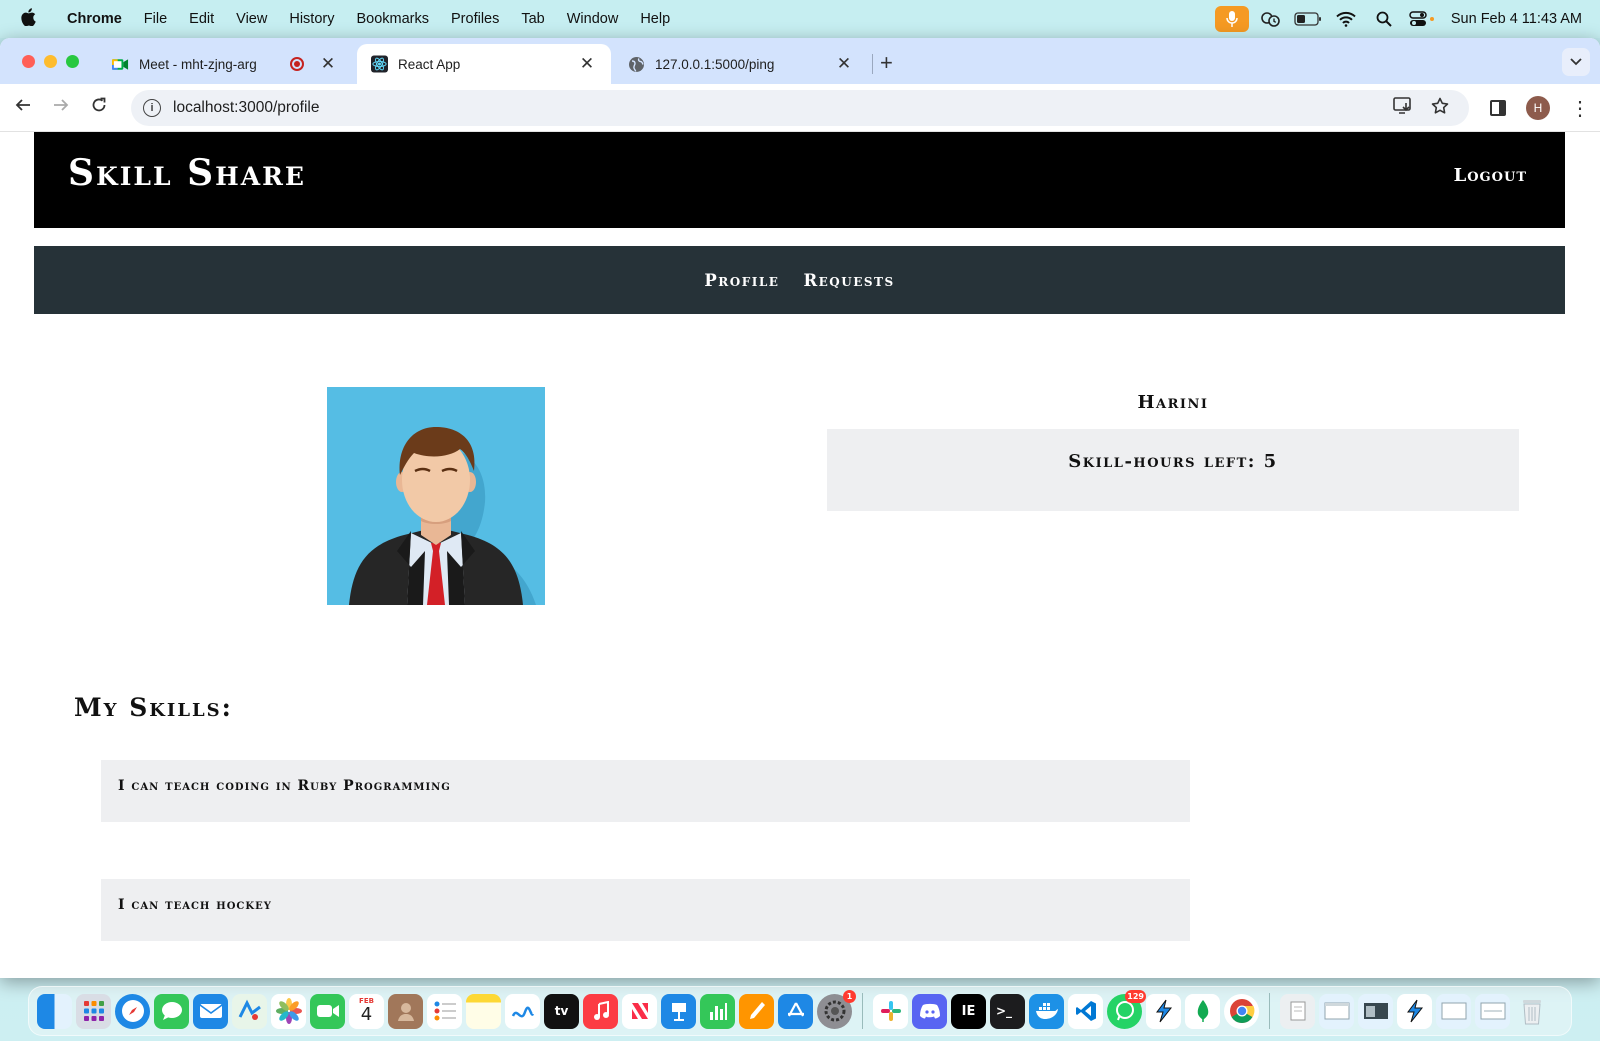 Image resolution: width=1600 pixels, height=1041 pixels. Describe the element at coordinates (1085, 1011) in the screenshot. I see `vscode-icon` at that location.